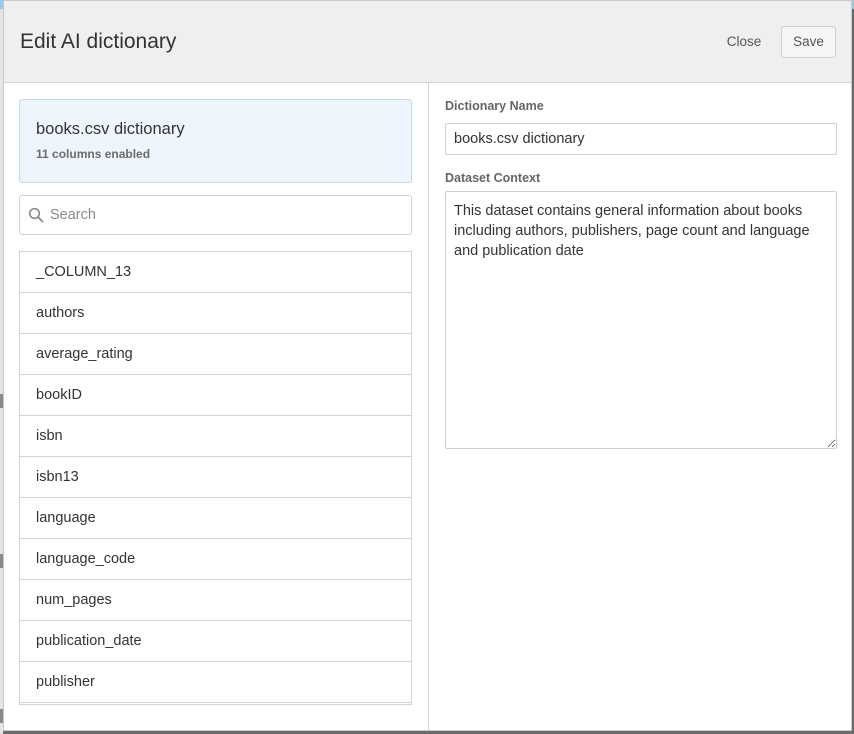 This screenshot has width=854, height=734. What do you see at coordinates (215, 641) in the screenshot?
I see `column-list-item: publication_date` at bounding box center [215, 641].